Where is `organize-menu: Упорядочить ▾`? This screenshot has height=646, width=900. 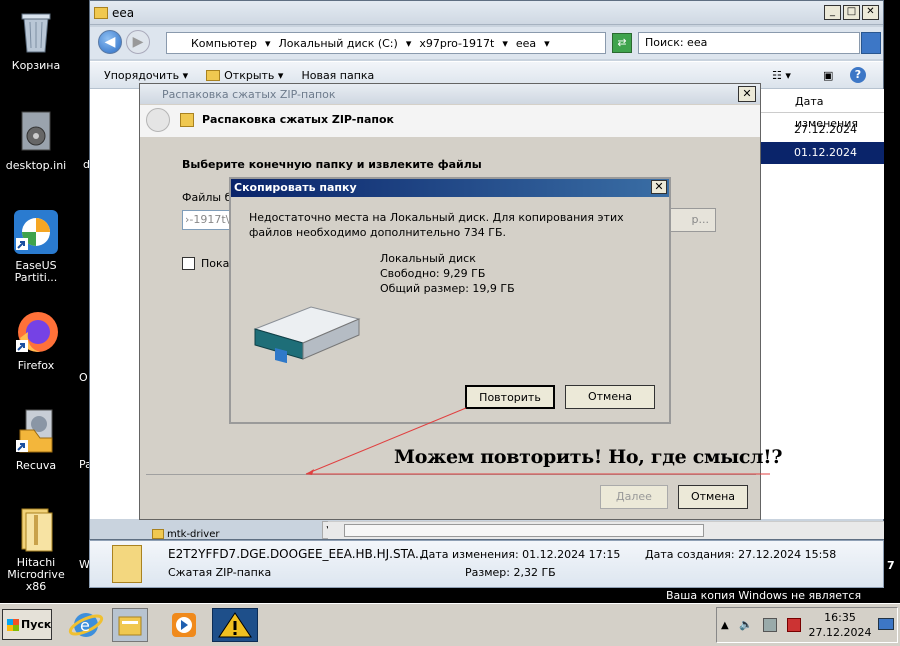 organize-menu: Упорядочить ▾ is located at coordinates (146, 75).